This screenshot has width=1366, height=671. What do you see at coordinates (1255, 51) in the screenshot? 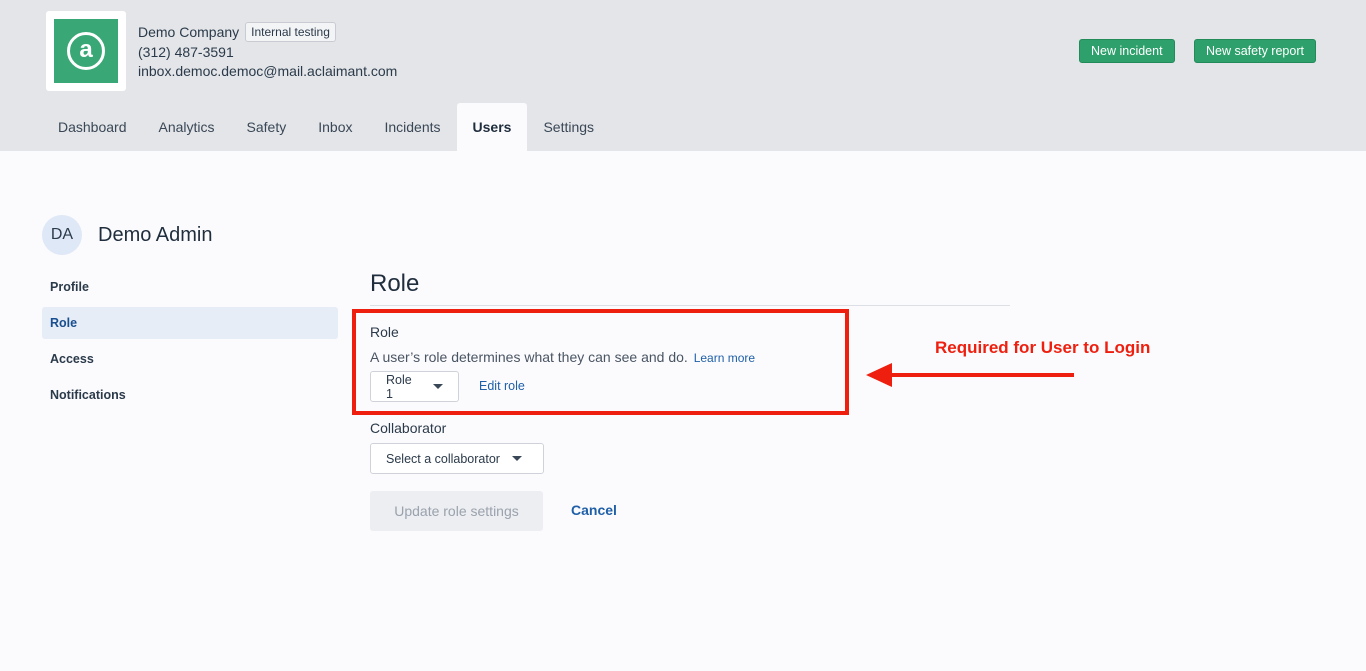
I see `new-safety-report-button: New safety report` at bounding box center [1255, 51].